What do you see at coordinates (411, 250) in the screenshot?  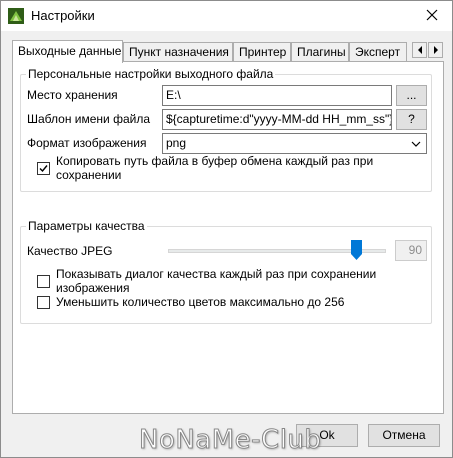 I see `jpeg-quality-value: 90` at bounding box center [411, 250].